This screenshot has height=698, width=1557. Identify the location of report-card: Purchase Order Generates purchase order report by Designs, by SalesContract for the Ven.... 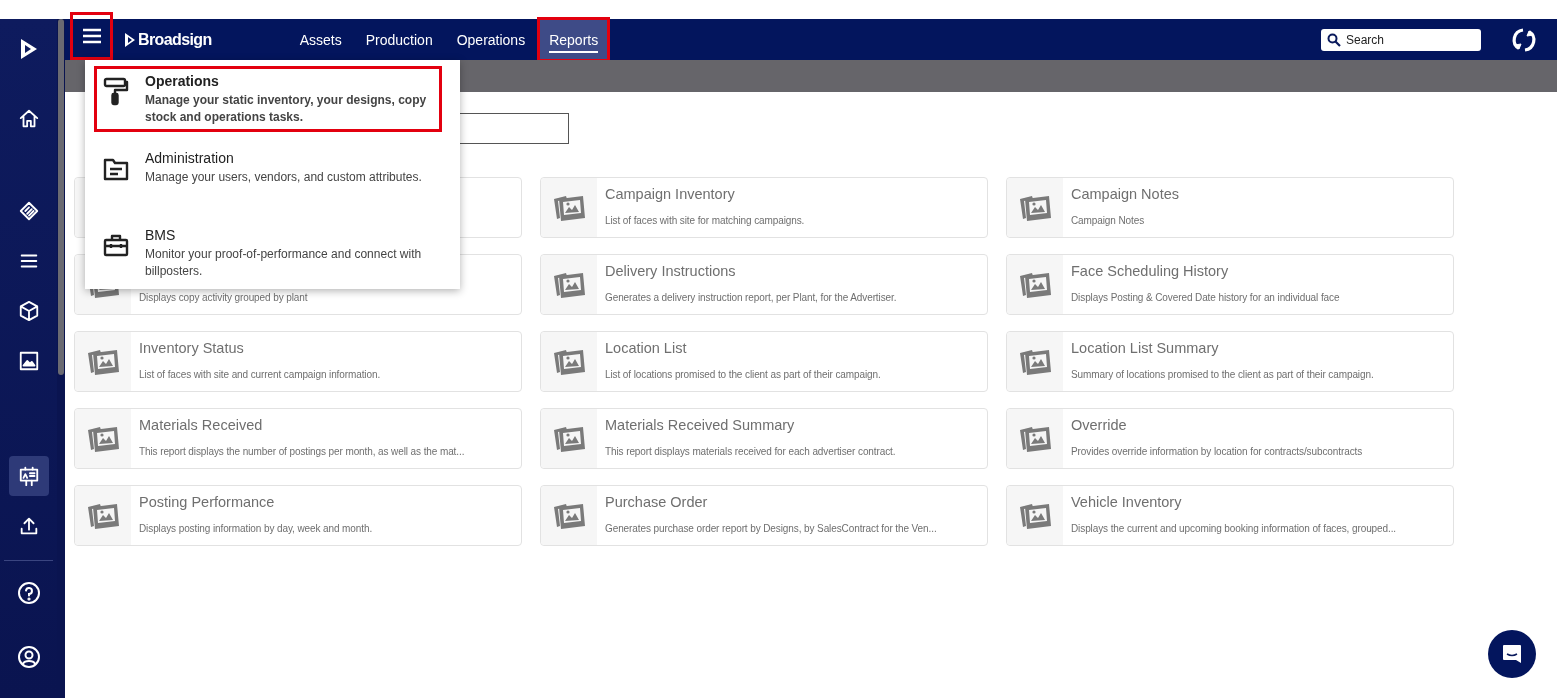
(764, 515).